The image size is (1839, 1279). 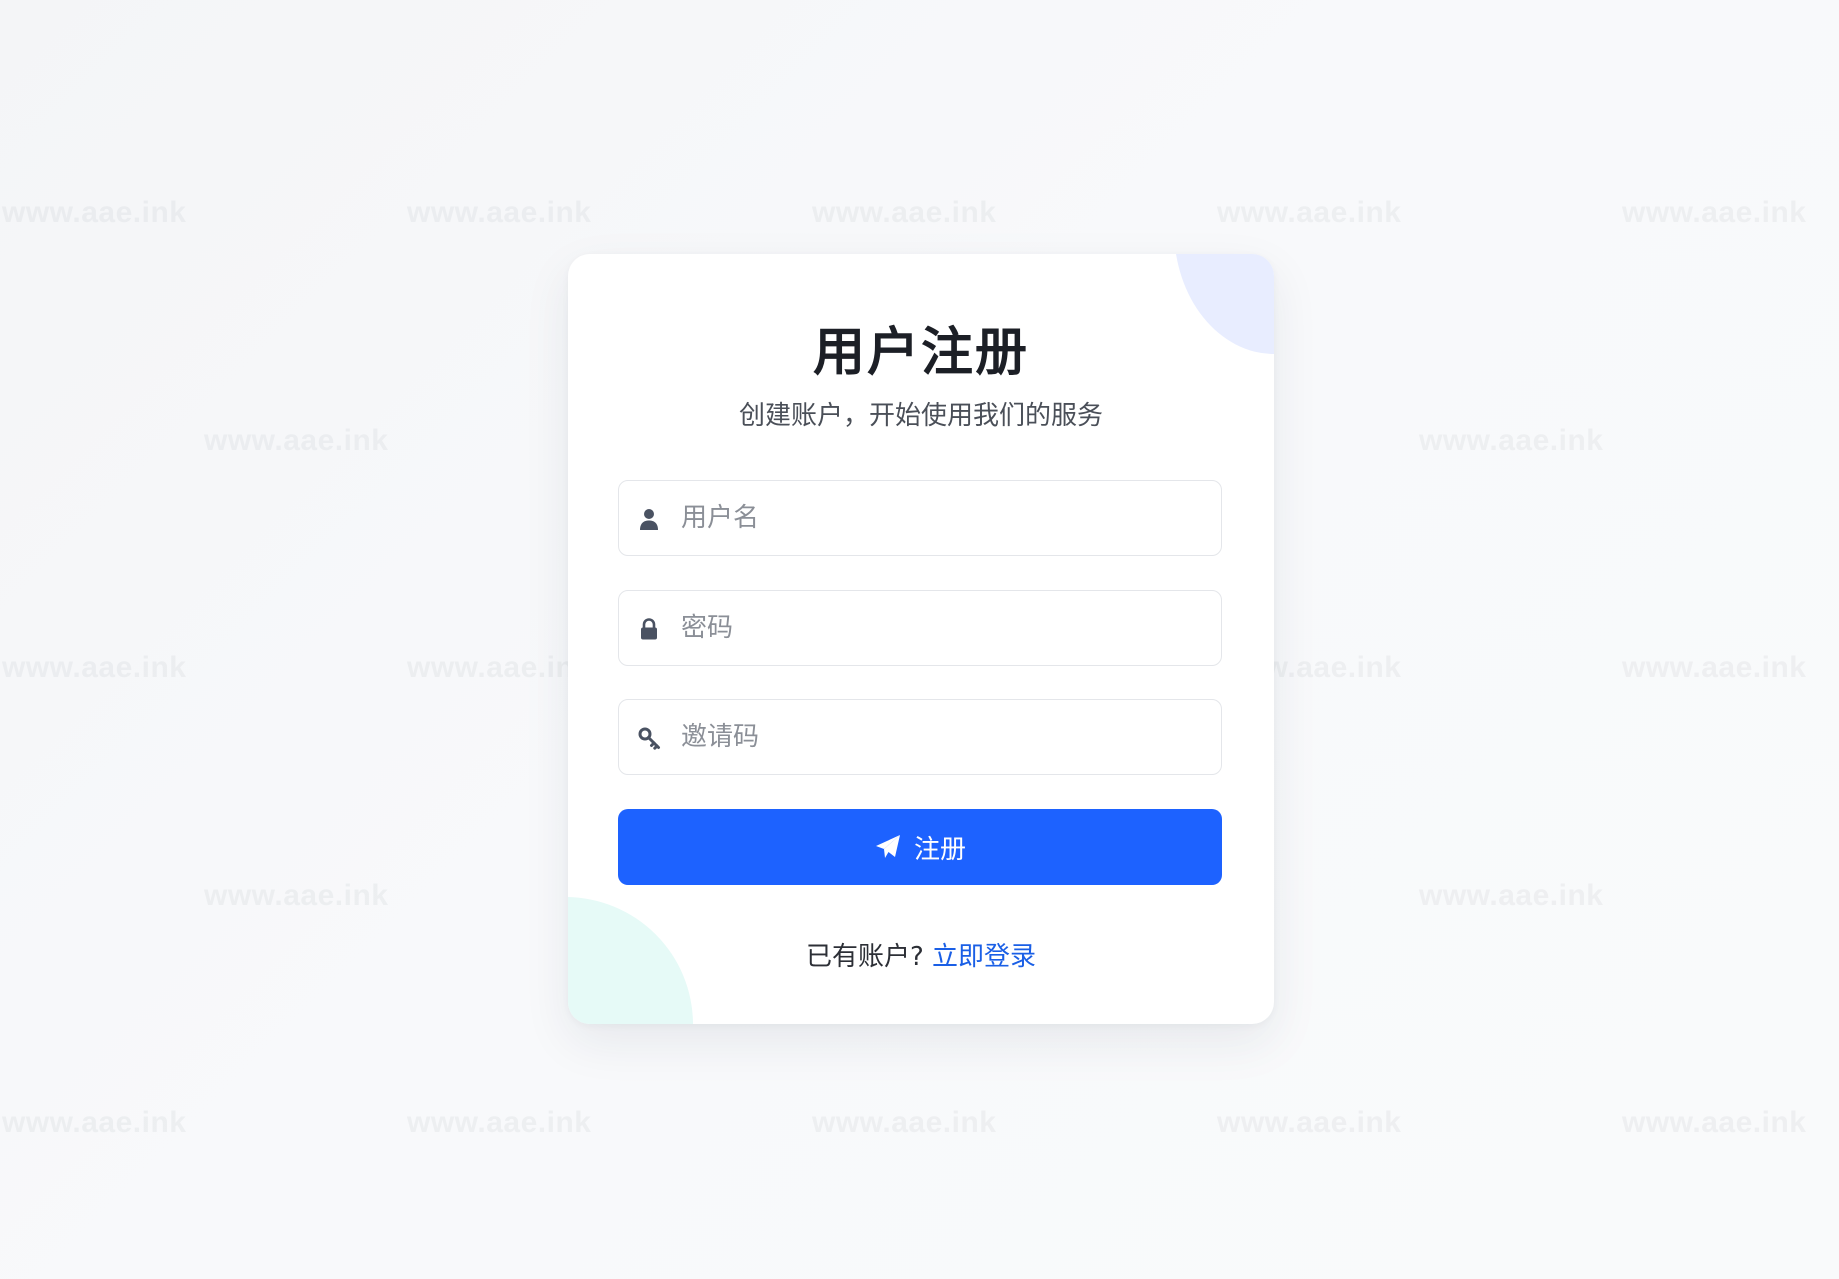 What do you see at coordinates (864, 957) in the screenshot?
I see `login-prompt-text: 已有账户?` at bounding box center [864, 957].